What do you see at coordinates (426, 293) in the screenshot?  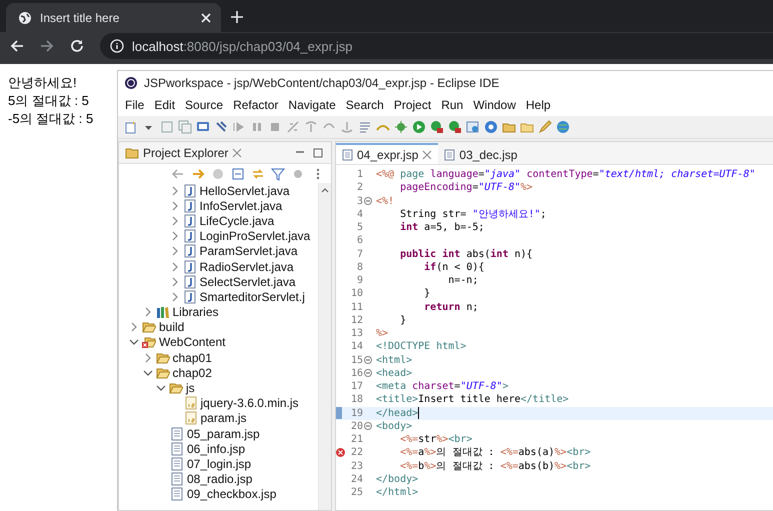 I see `code-line: }` at bounding box center [426, 293].